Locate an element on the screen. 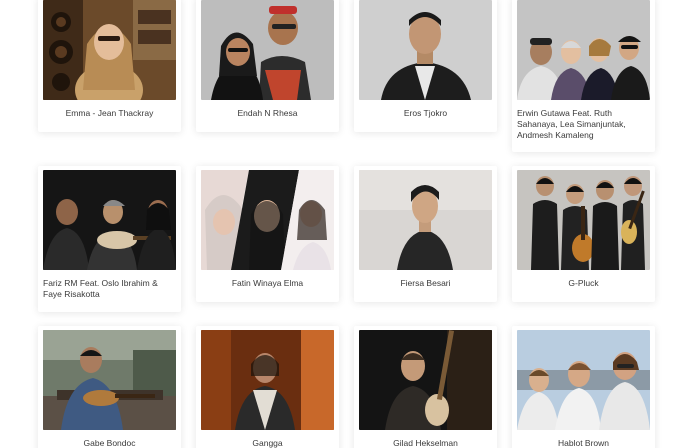 The height and width of the screenshot is (448, 700). artist-card-fiersa-besari: Fiersa Besari is located at coordinates (425, 234).